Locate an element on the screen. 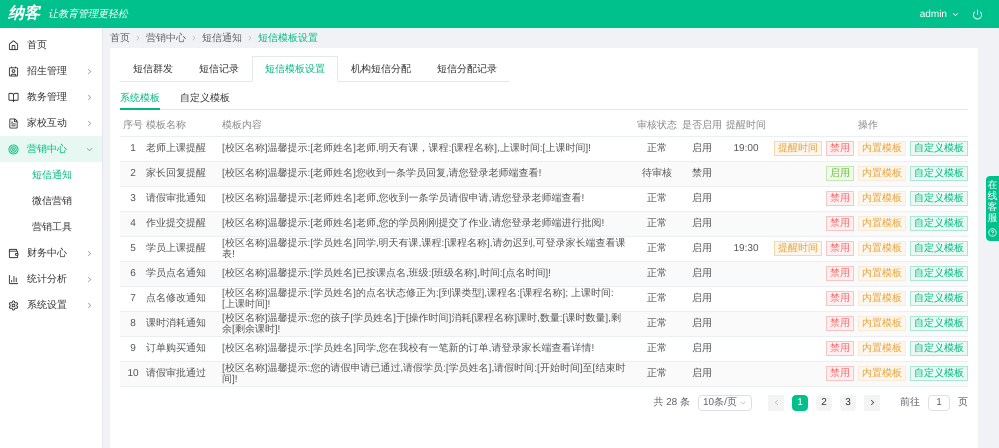  table-cell: 家长回复提醒 is located at coordinates (184, 173).